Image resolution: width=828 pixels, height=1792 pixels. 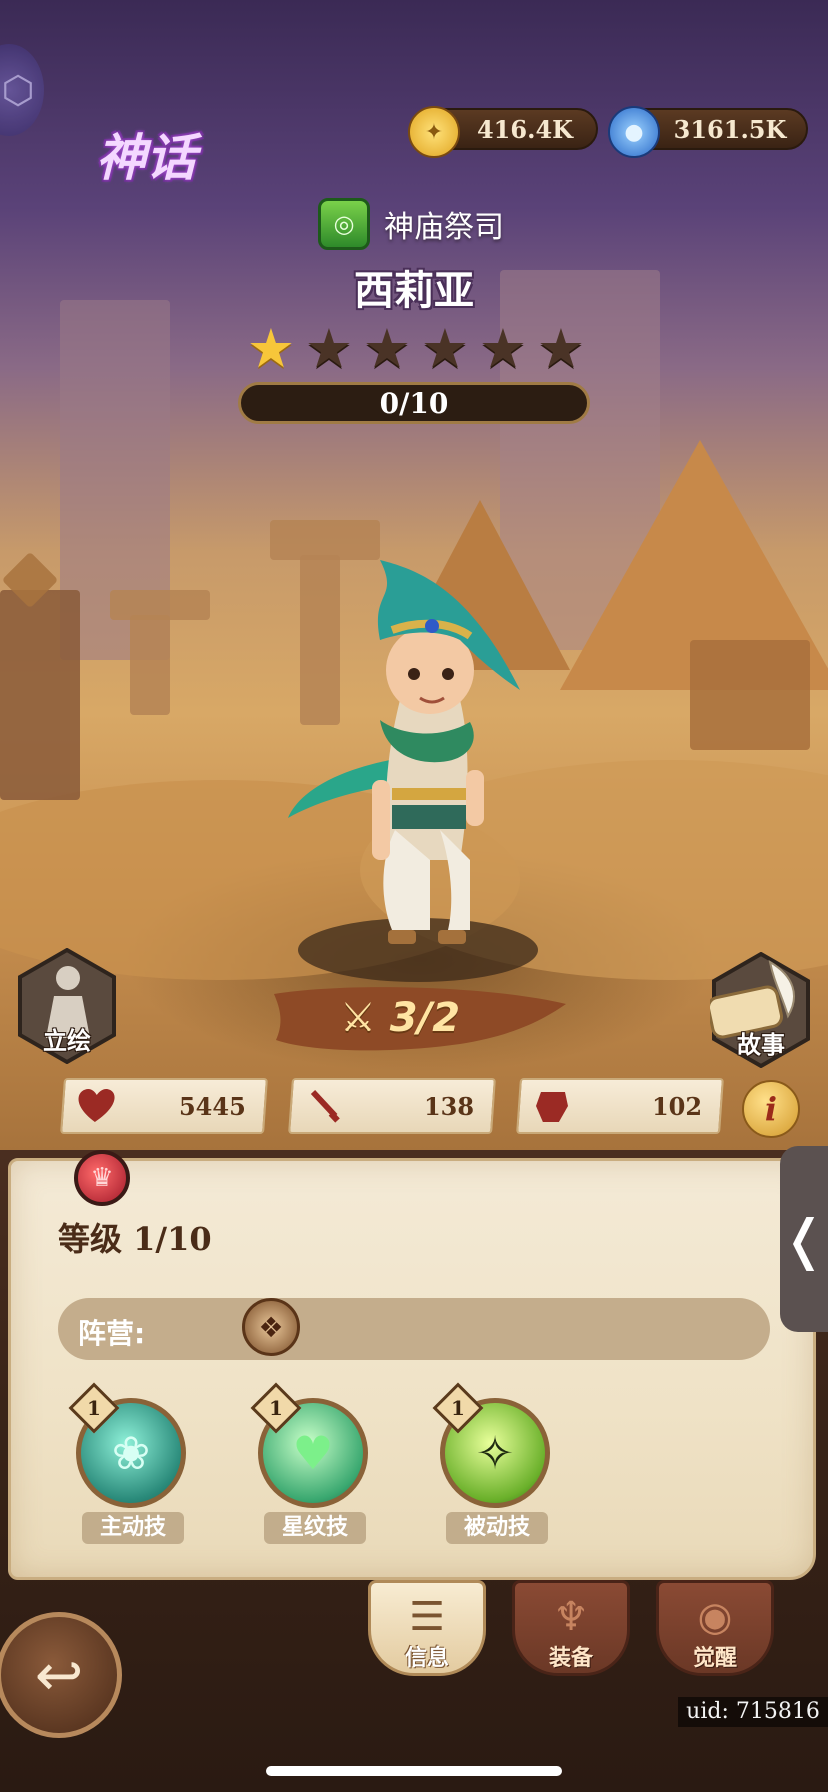 What do you see at coordinates (133, 1528) in the screenshot?
I see `skill-name: 主动技` at bounding box center [133, 1528].